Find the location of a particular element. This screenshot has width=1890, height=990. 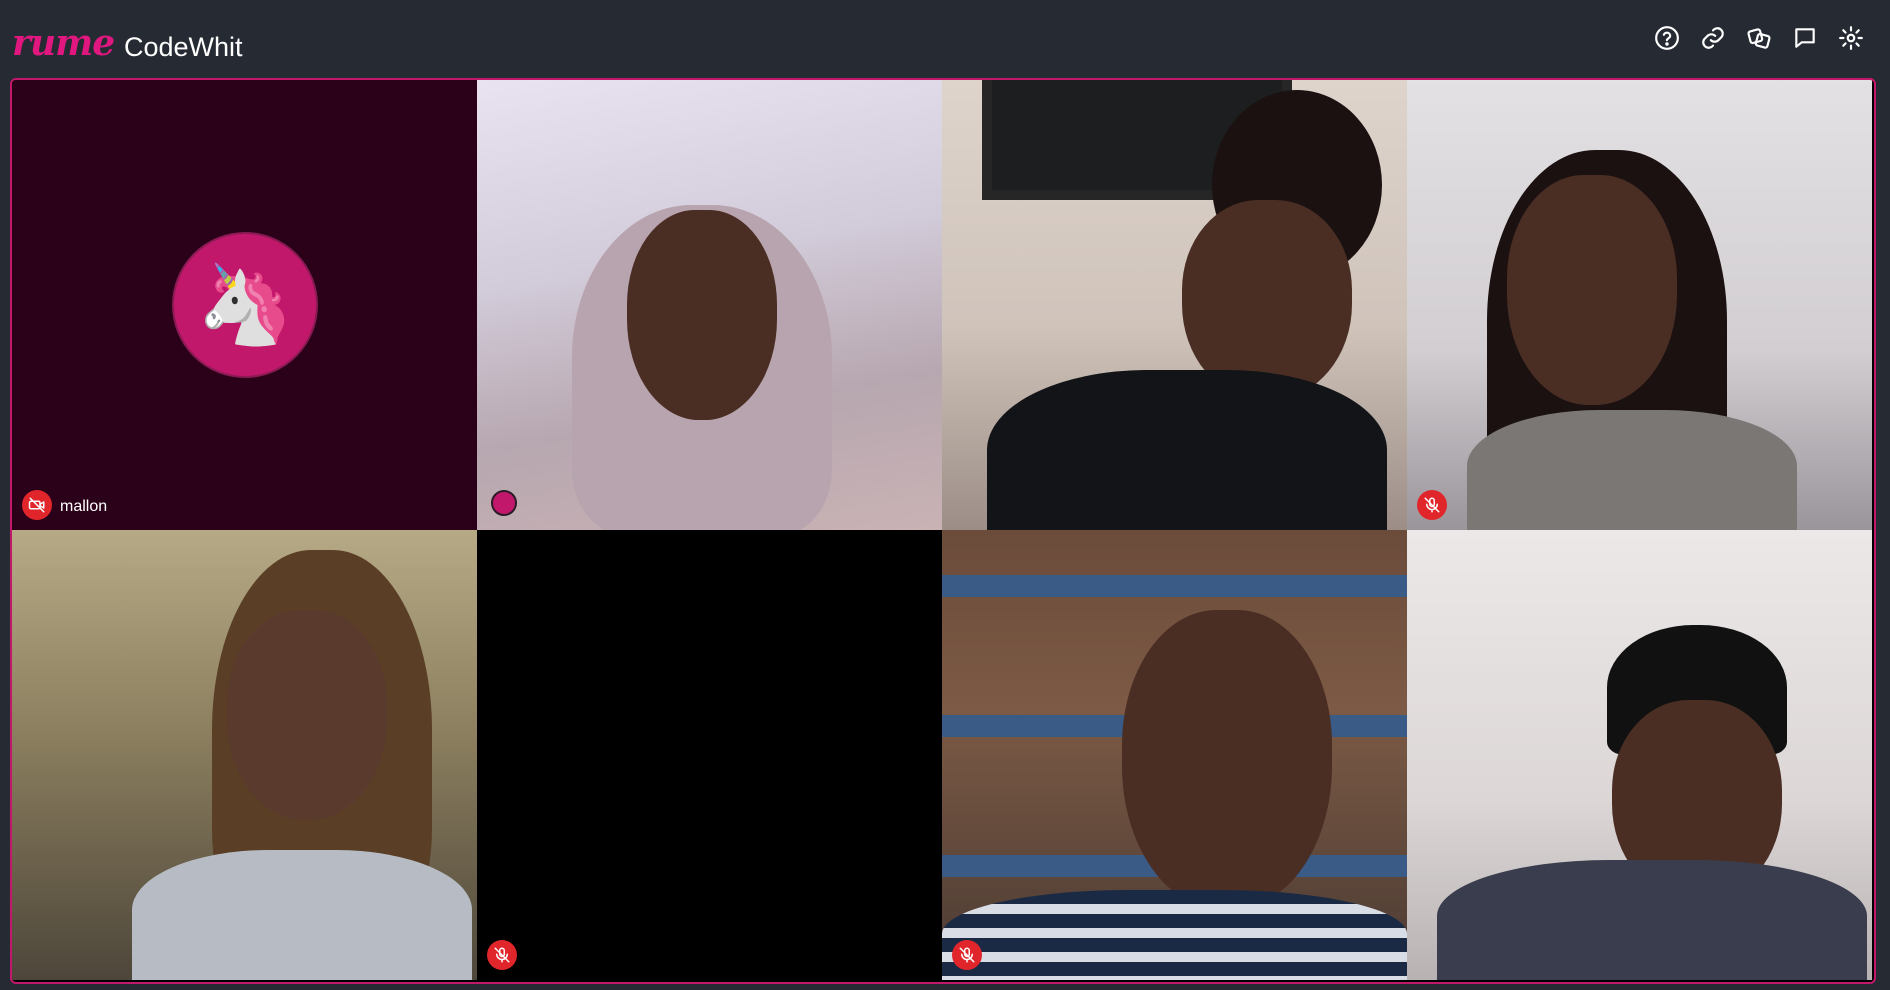

games-icon is located at coordinates (1759, 38).